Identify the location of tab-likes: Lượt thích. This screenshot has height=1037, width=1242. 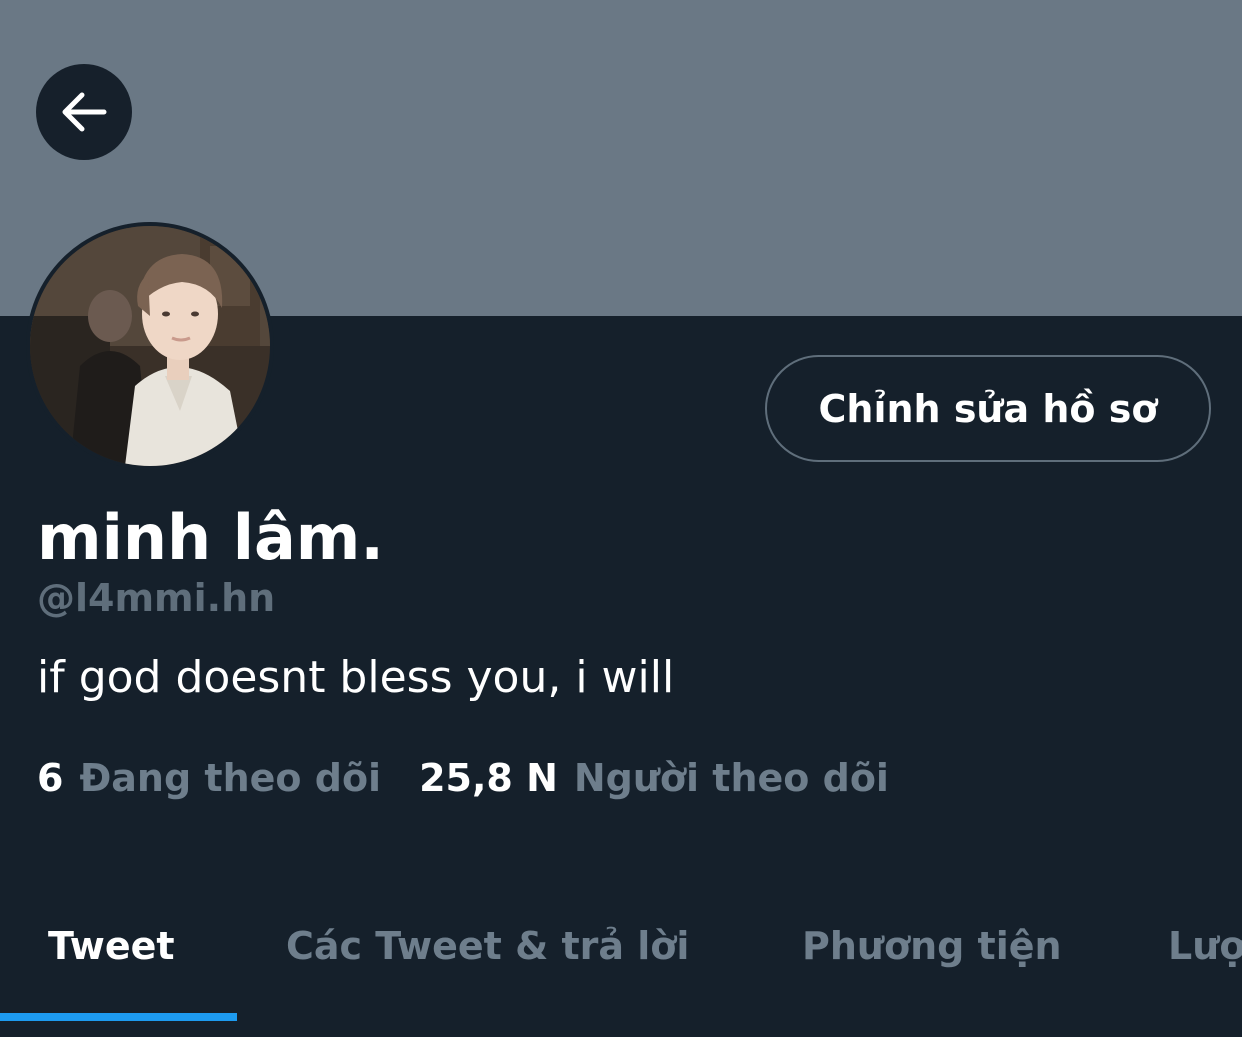
(1205, 946).